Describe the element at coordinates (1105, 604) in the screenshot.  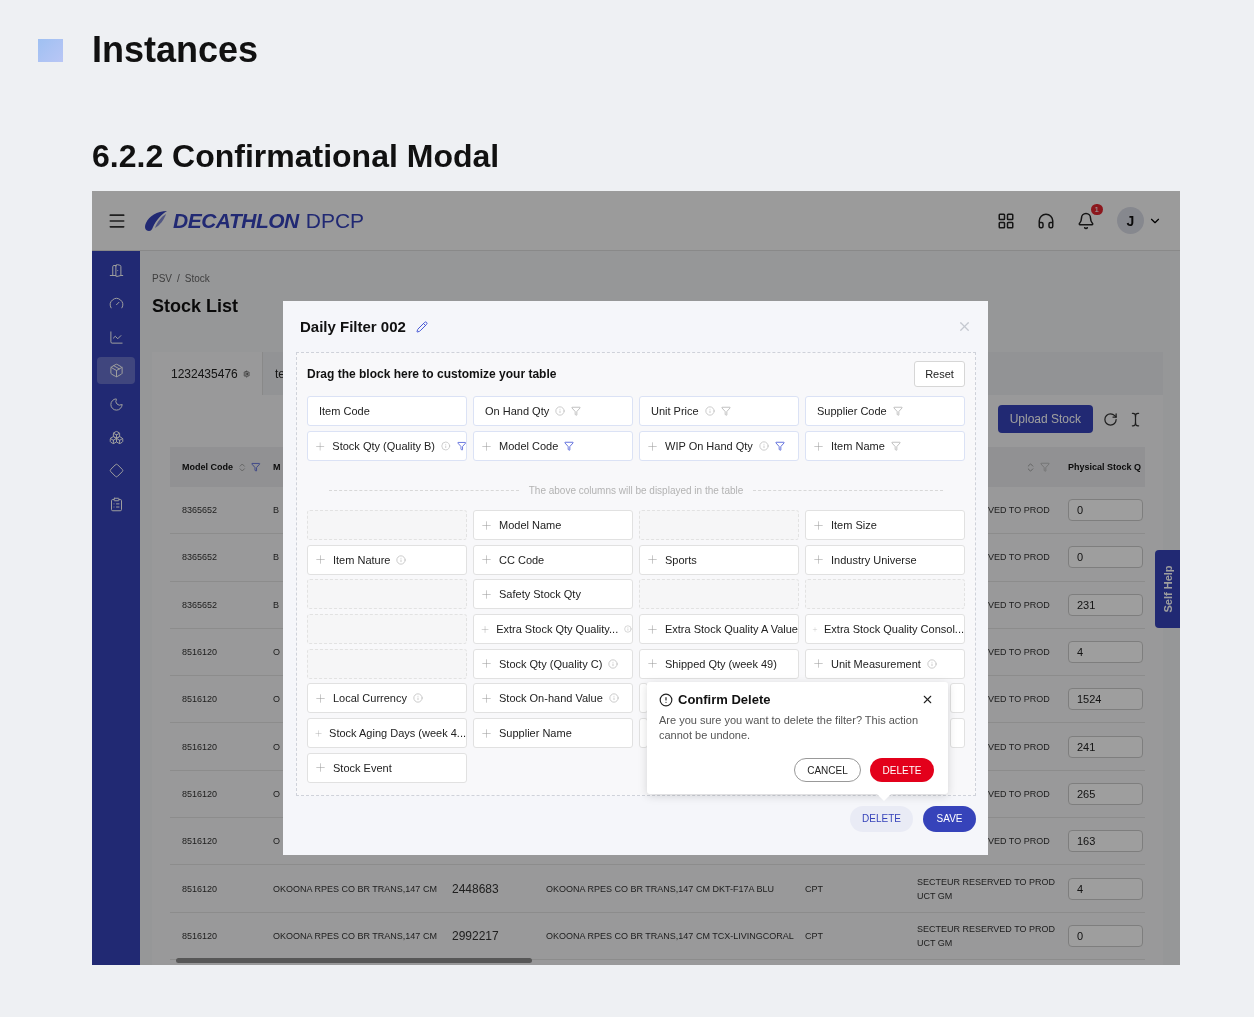
I see `stock-input: 231` at that location.